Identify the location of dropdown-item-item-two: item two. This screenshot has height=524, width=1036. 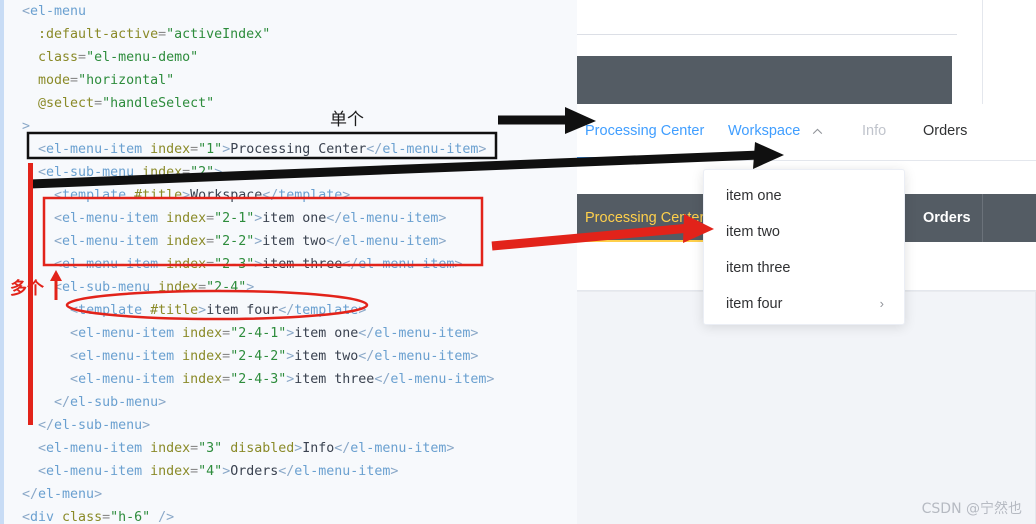
(804, 232).